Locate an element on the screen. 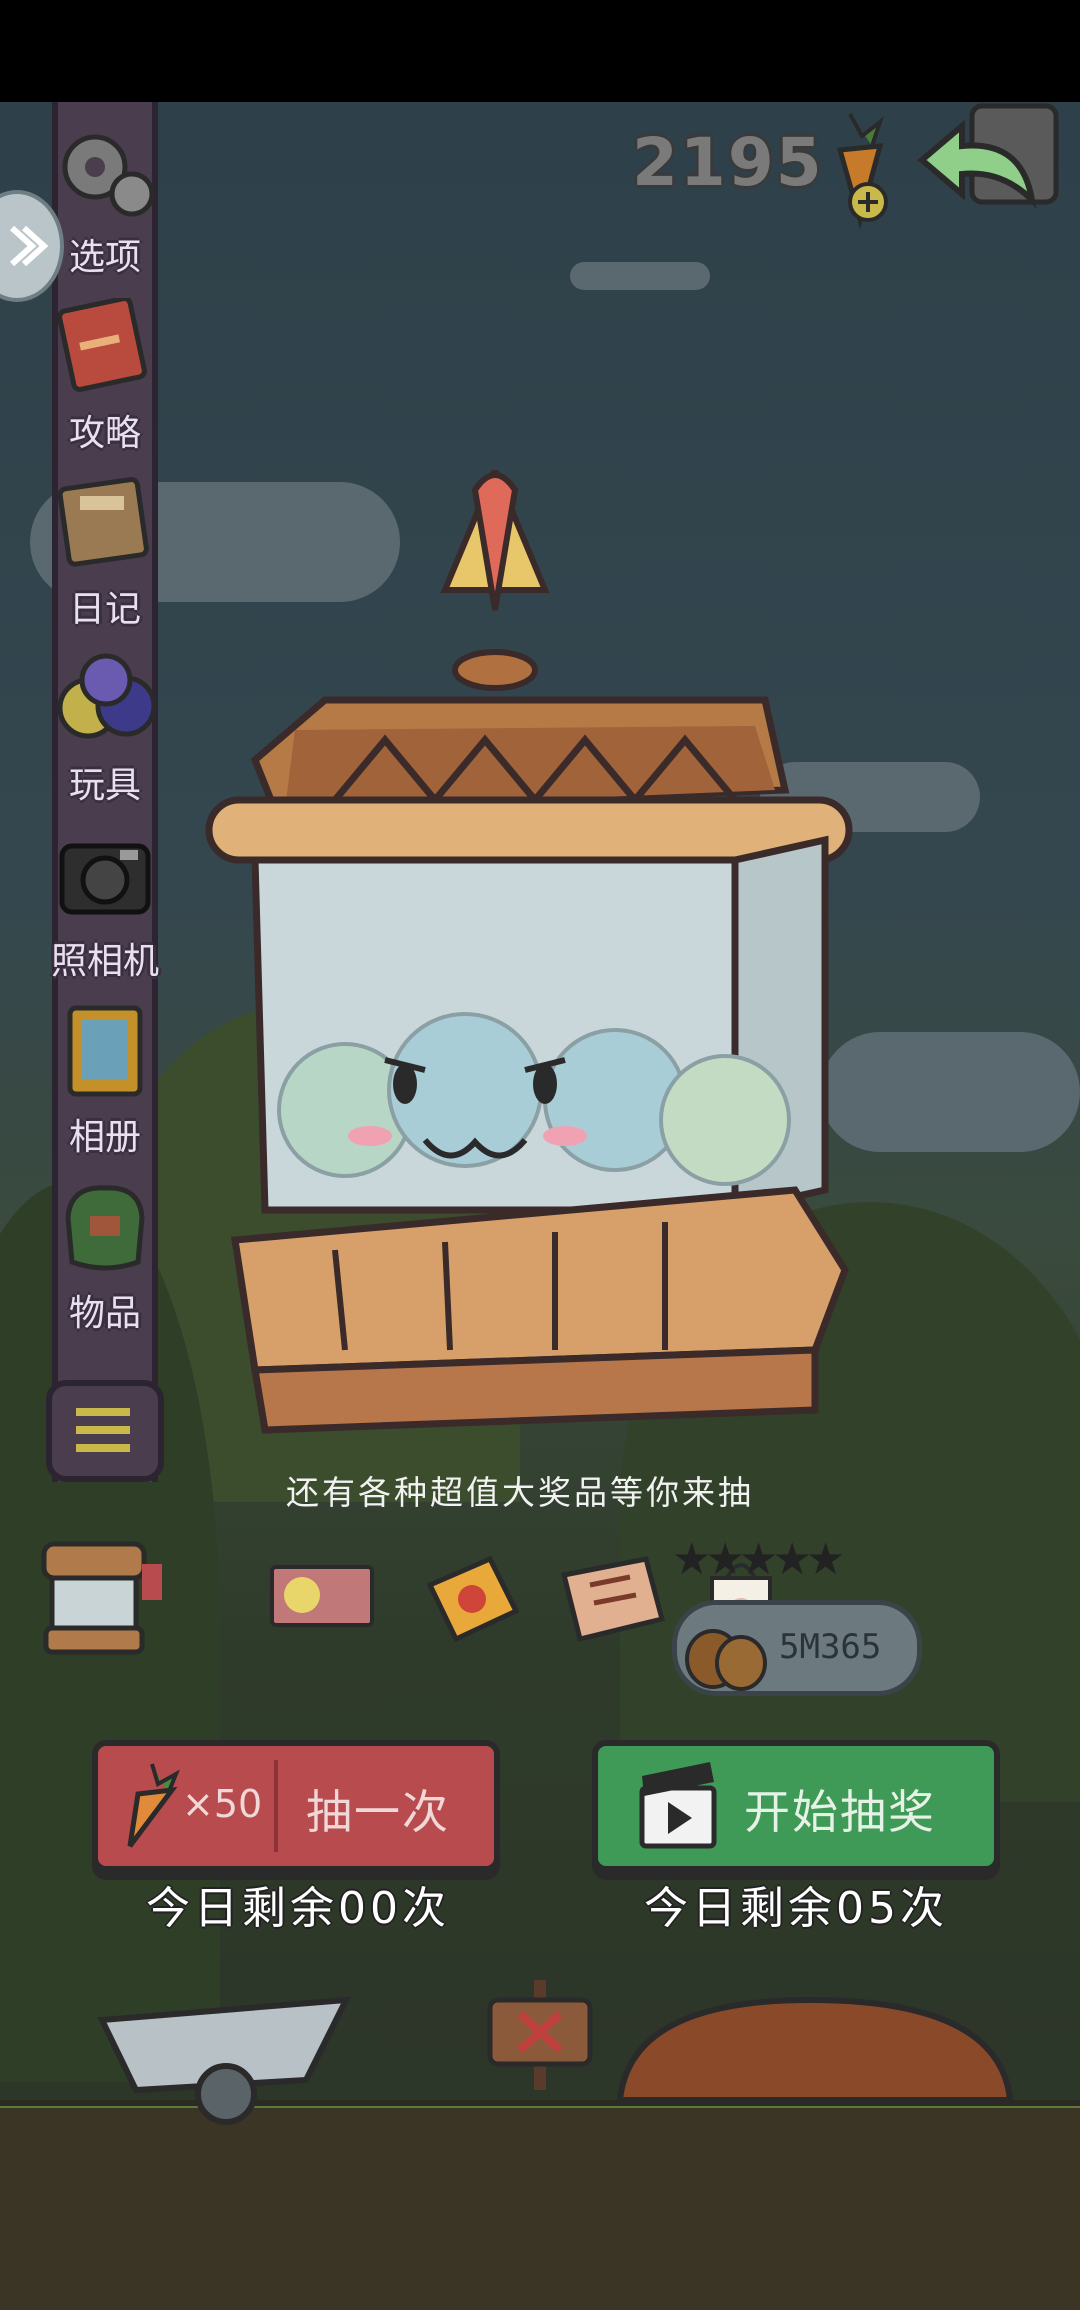  clapperboard-icon is located at coordinates (678, 1805).